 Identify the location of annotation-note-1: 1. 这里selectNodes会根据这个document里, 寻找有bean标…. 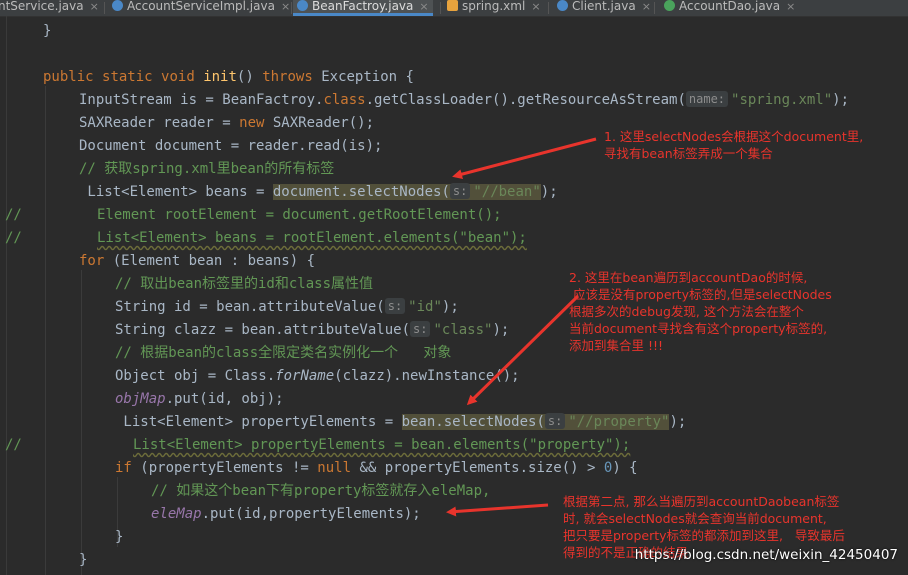
(734, 145).